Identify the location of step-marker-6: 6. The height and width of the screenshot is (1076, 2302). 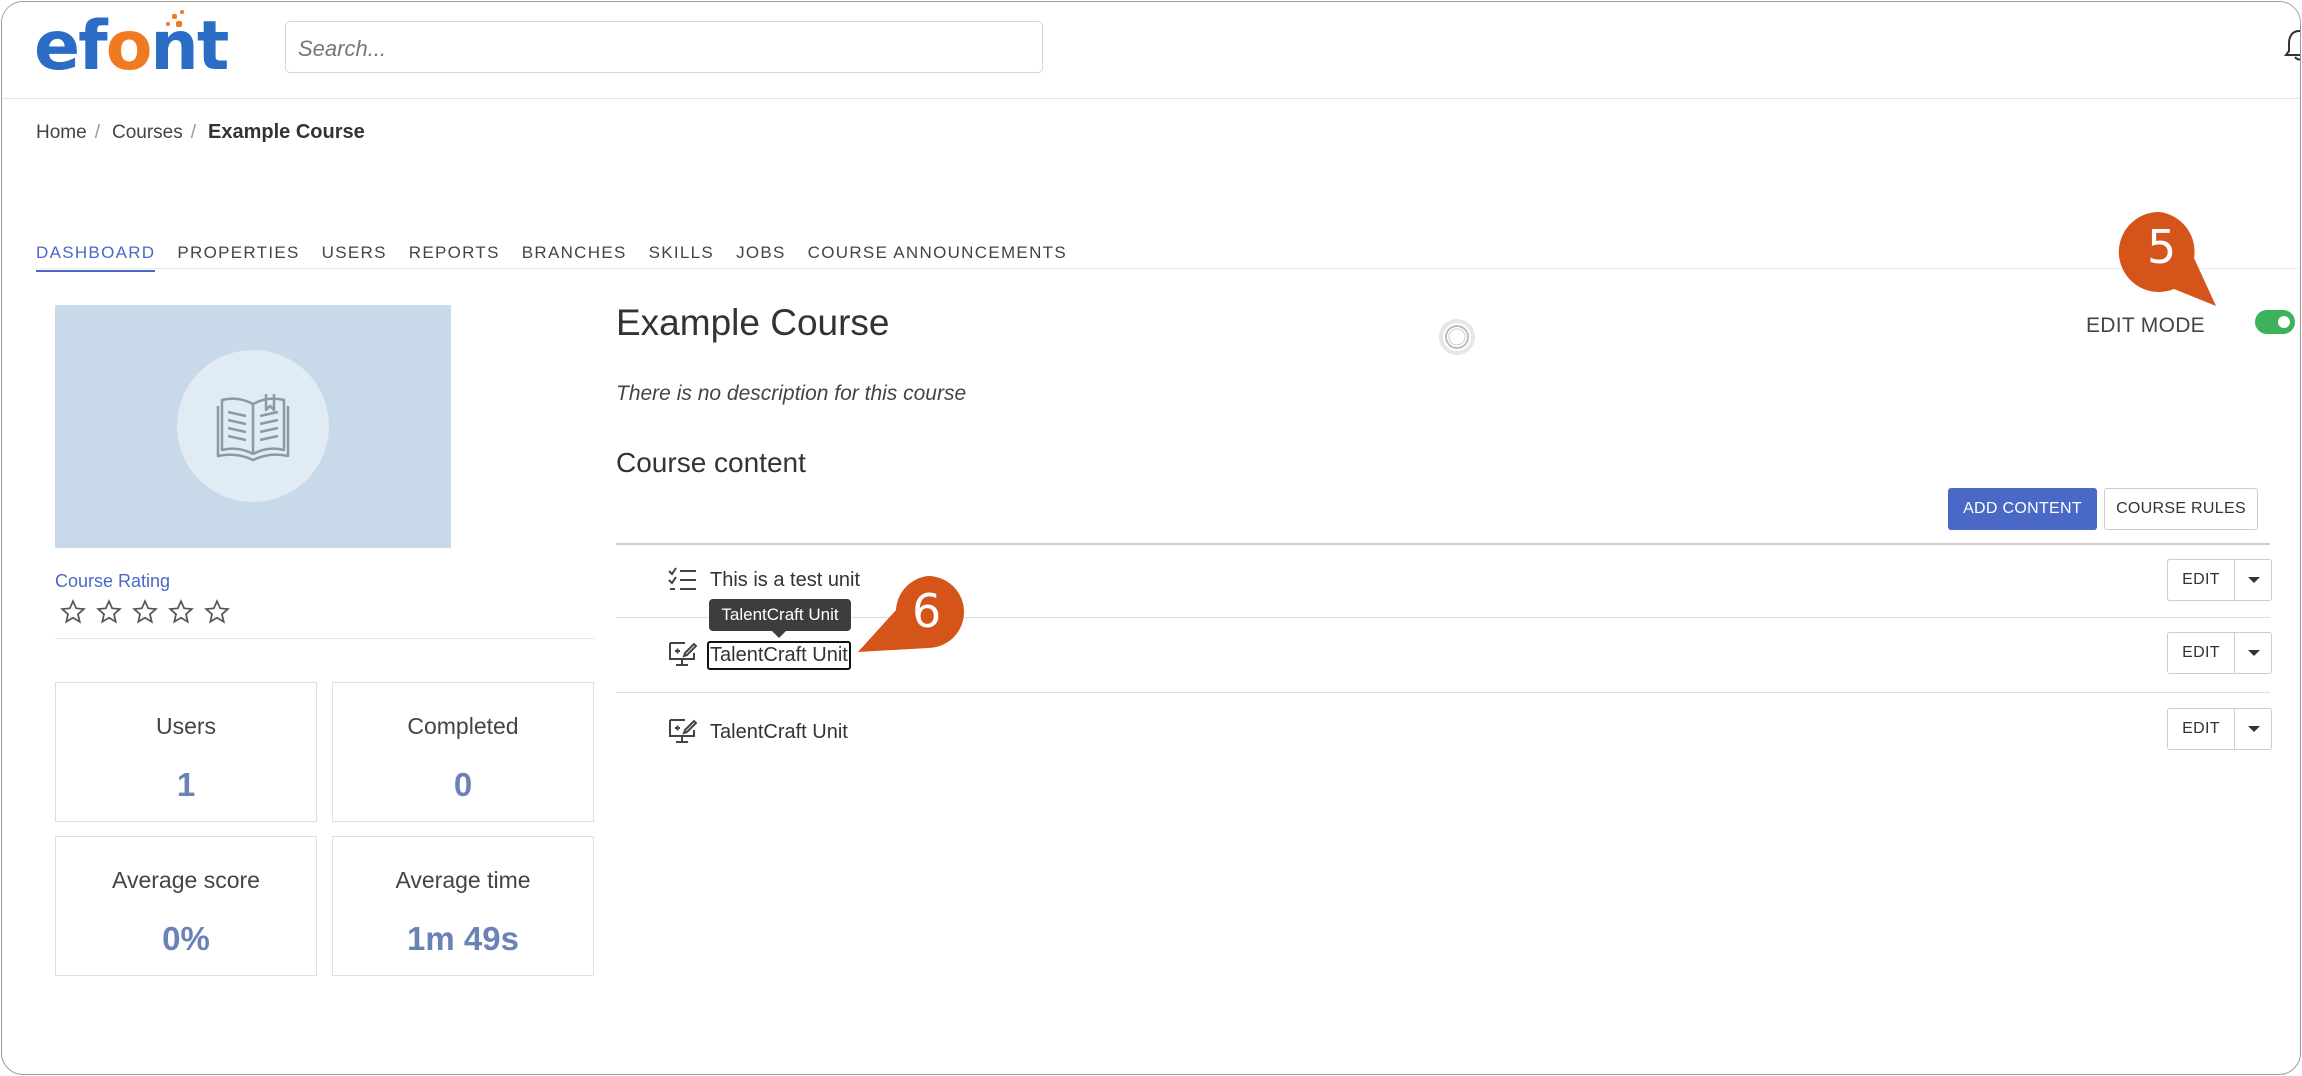
(912, 614).